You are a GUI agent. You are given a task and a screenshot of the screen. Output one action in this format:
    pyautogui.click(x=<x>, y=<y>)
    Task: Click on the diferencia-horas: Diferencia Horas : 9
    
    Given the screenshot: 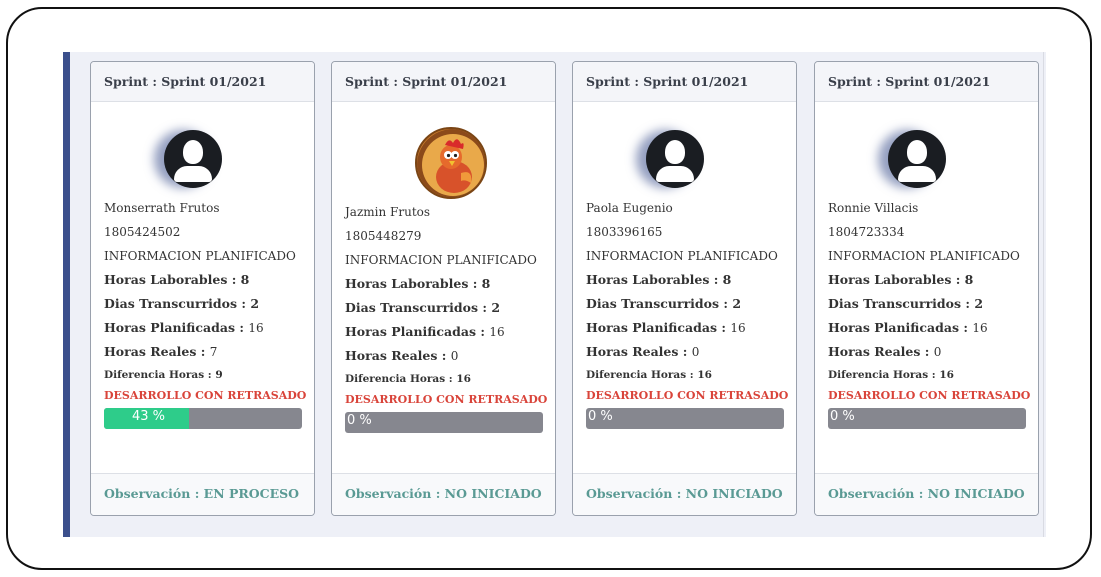 What is the action you would take?
    pyautogui.click(x=163, y=375)
    